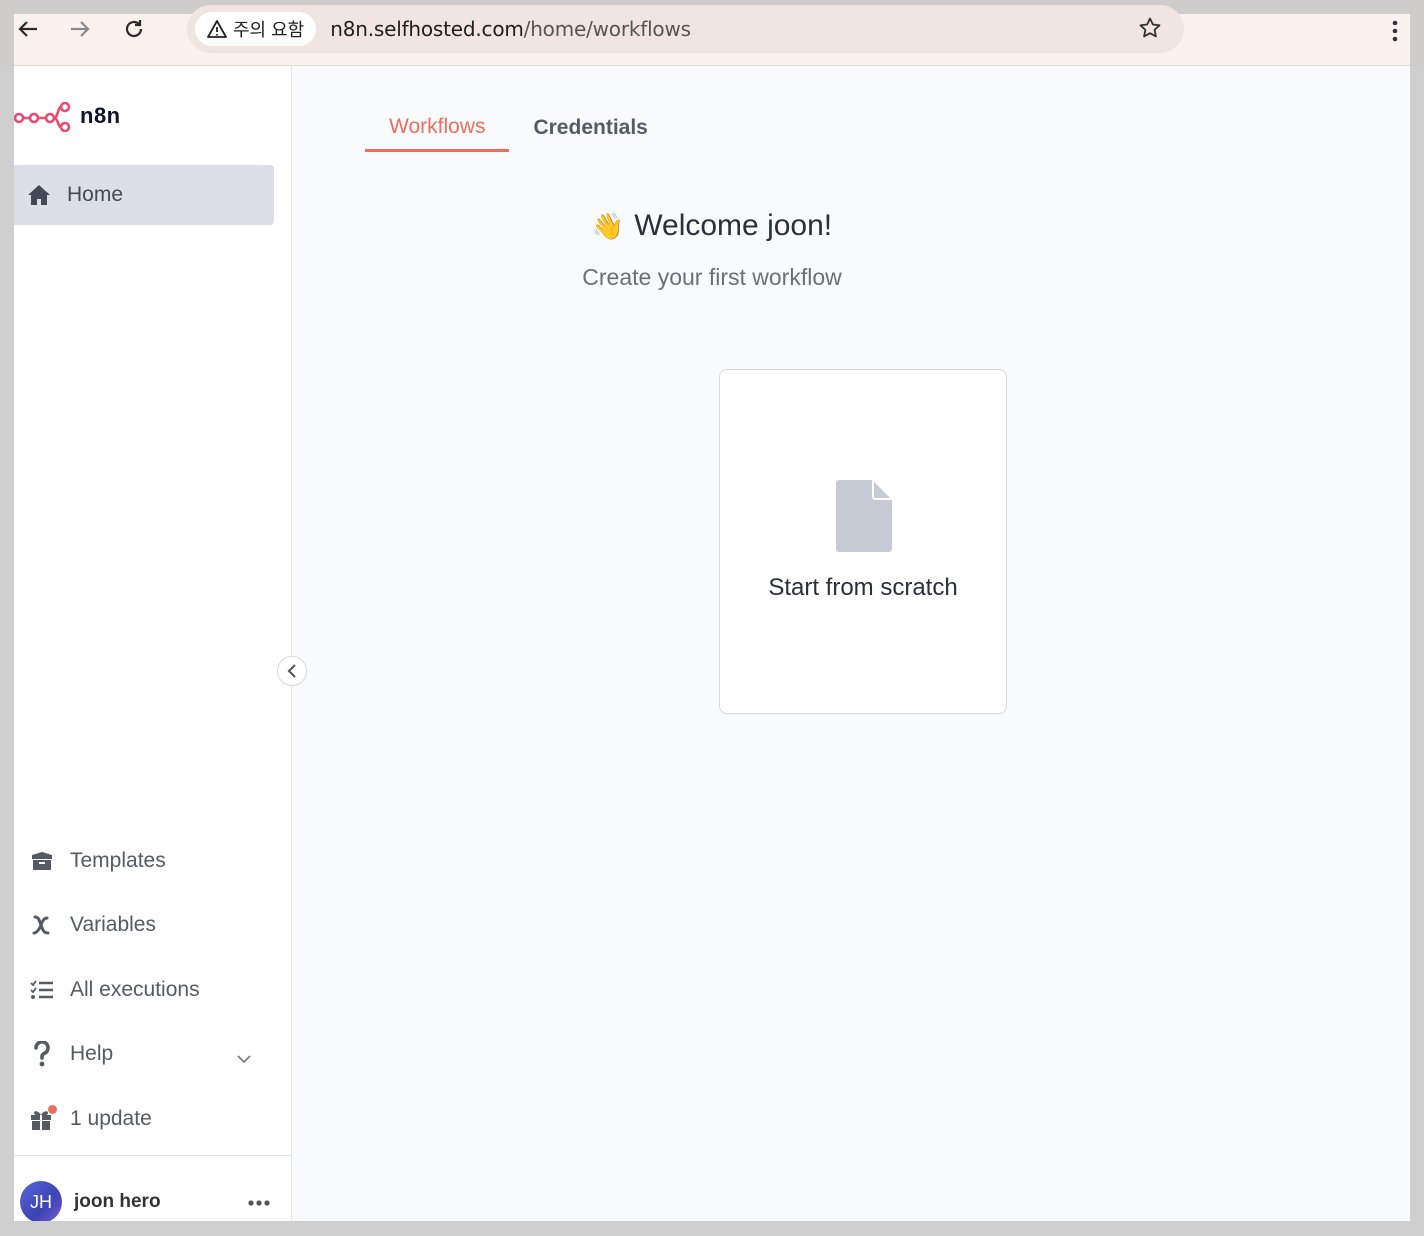 The width and height of the screenshot is (1424, 1236). Describe the element at coordinates (111, 1118) in the screenshot. I see `sidebar-item-label: 1 update` at that location.